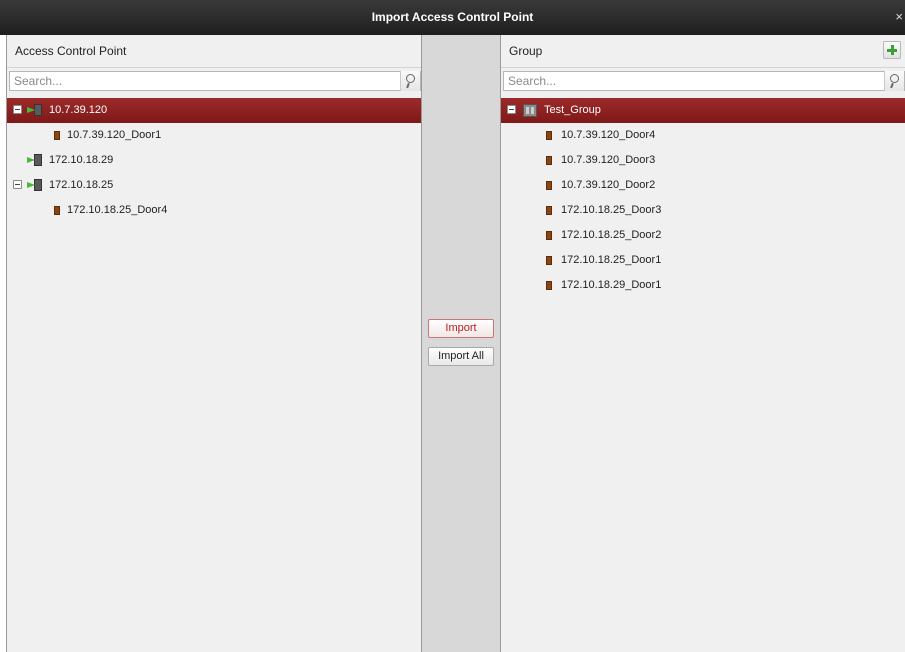 The image size is (905, 652). Describe the element at coordinates (703, 51) in the screenshot. I see `right-panel-header: Group` at that location.